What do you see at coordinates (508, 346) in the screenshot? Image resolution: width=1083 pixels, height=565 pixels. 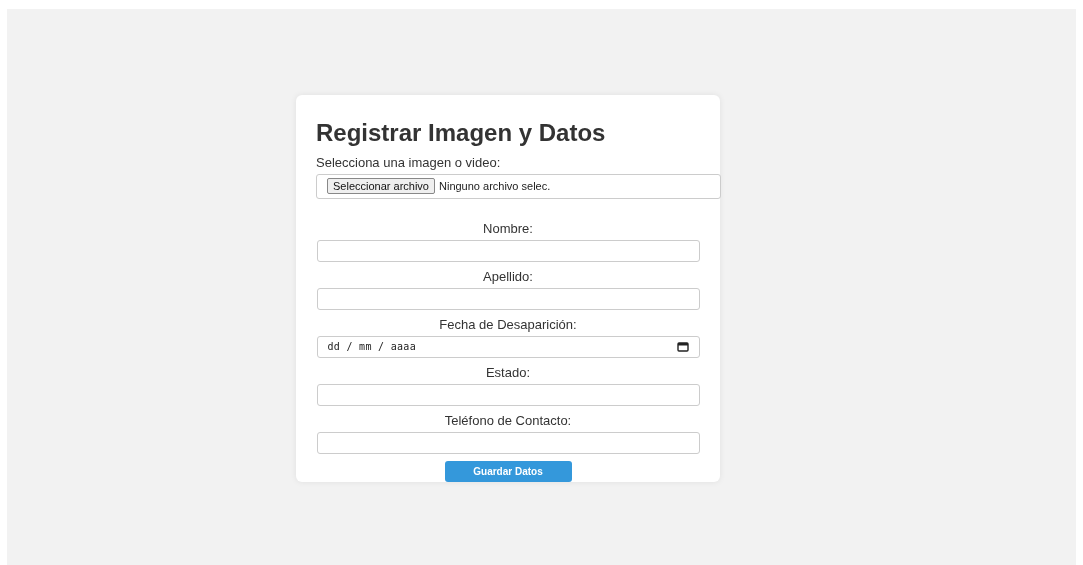 I see `date-field: dd / mm / aaaa` at bounding box center [508, 346].